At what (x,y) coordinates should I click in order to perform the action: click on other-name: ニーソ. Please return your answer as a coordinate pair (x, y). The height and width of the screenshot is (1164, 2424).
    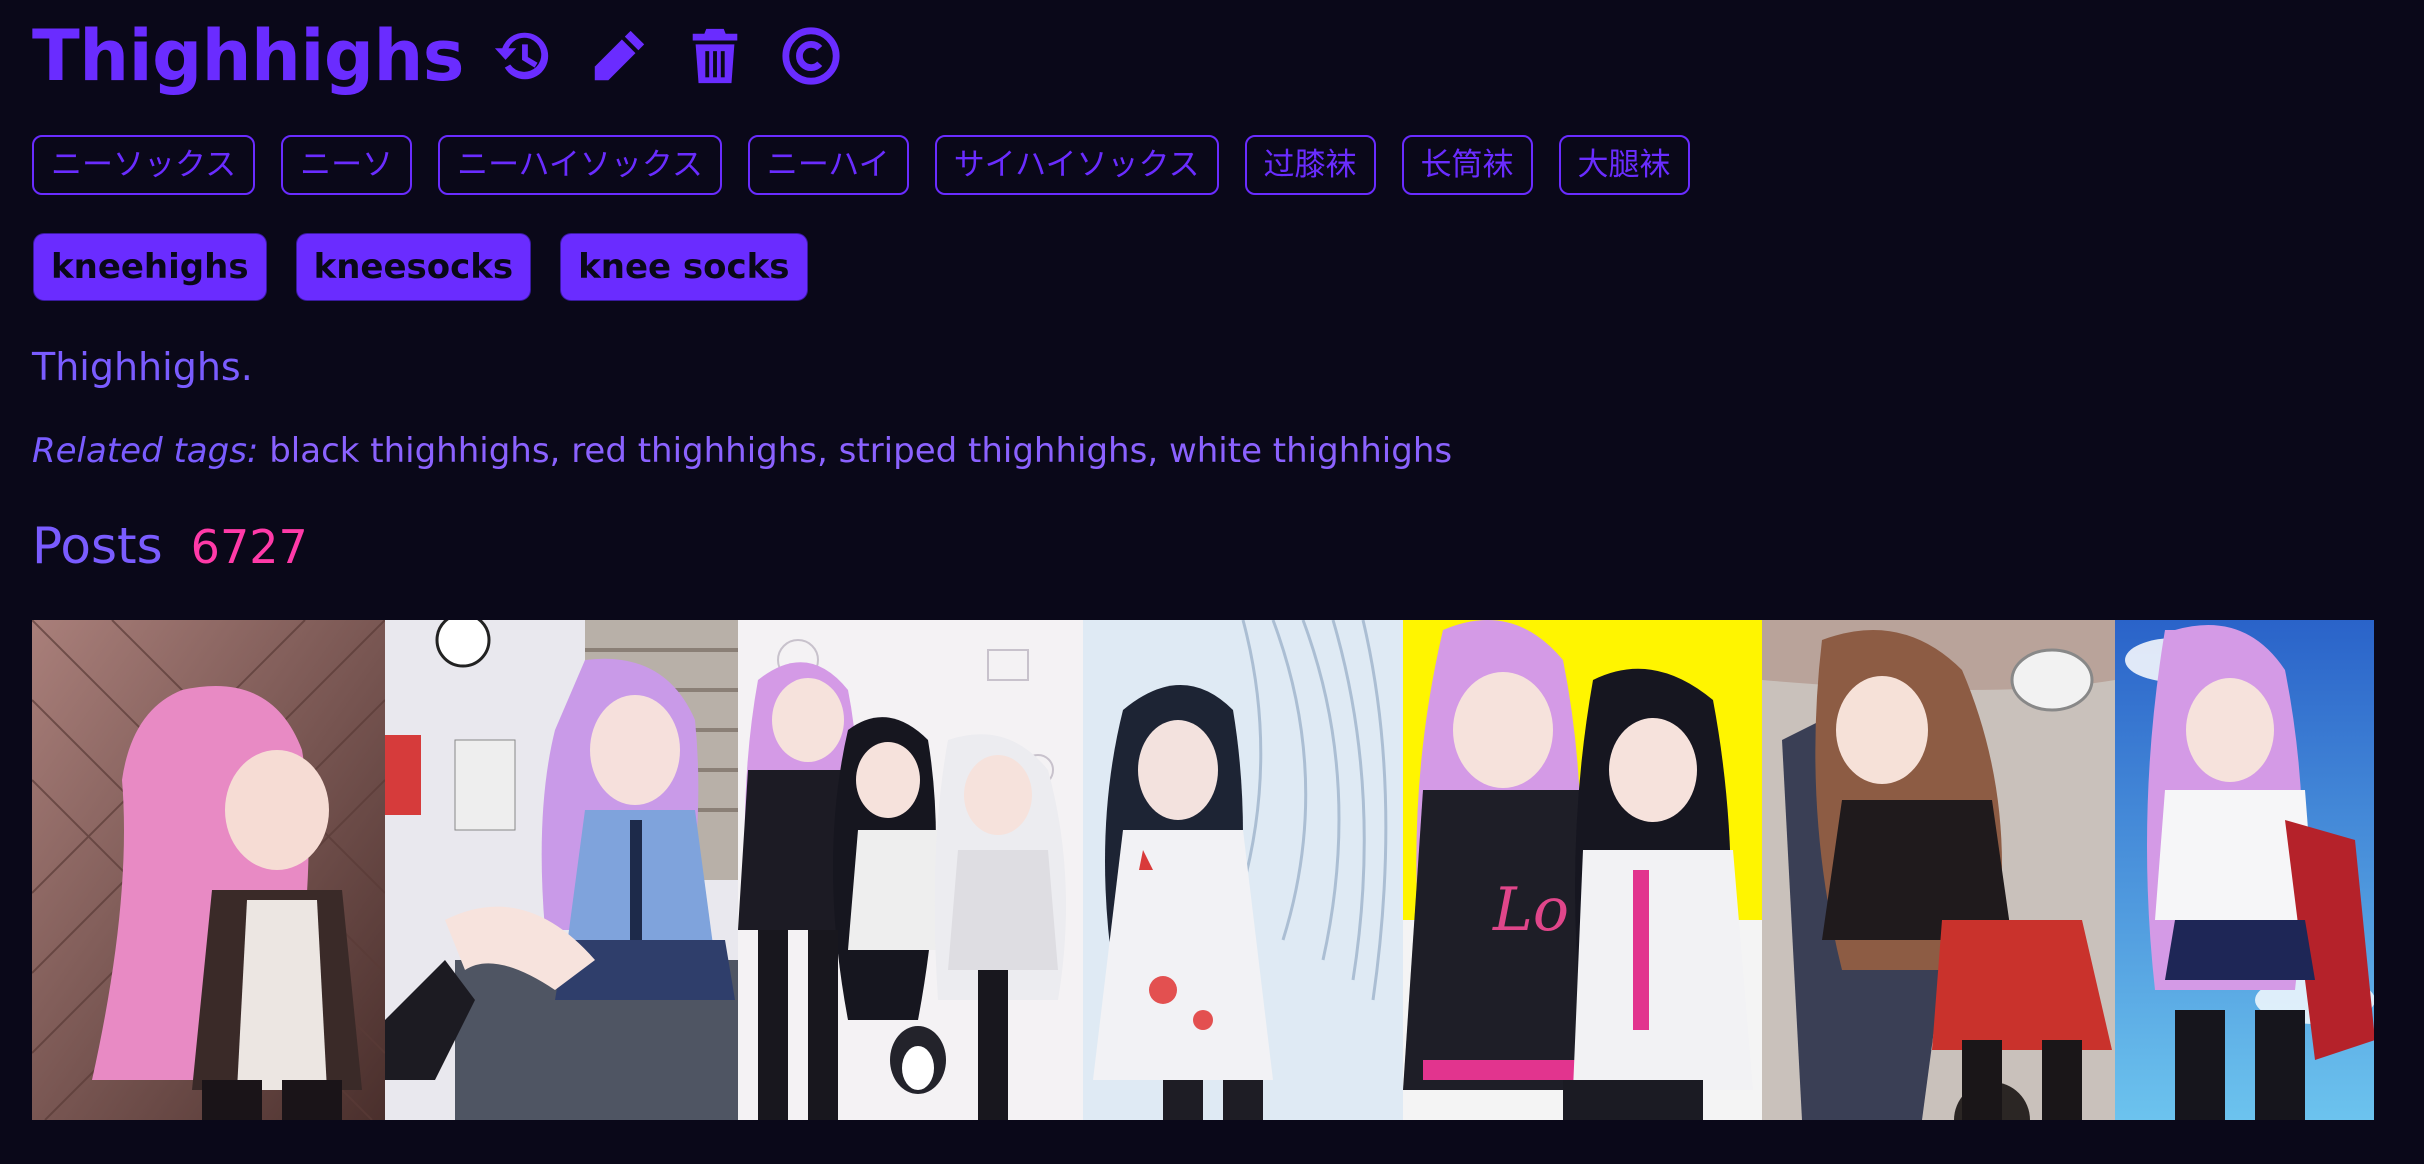
    Looking at the image, I should click on (347, 165).